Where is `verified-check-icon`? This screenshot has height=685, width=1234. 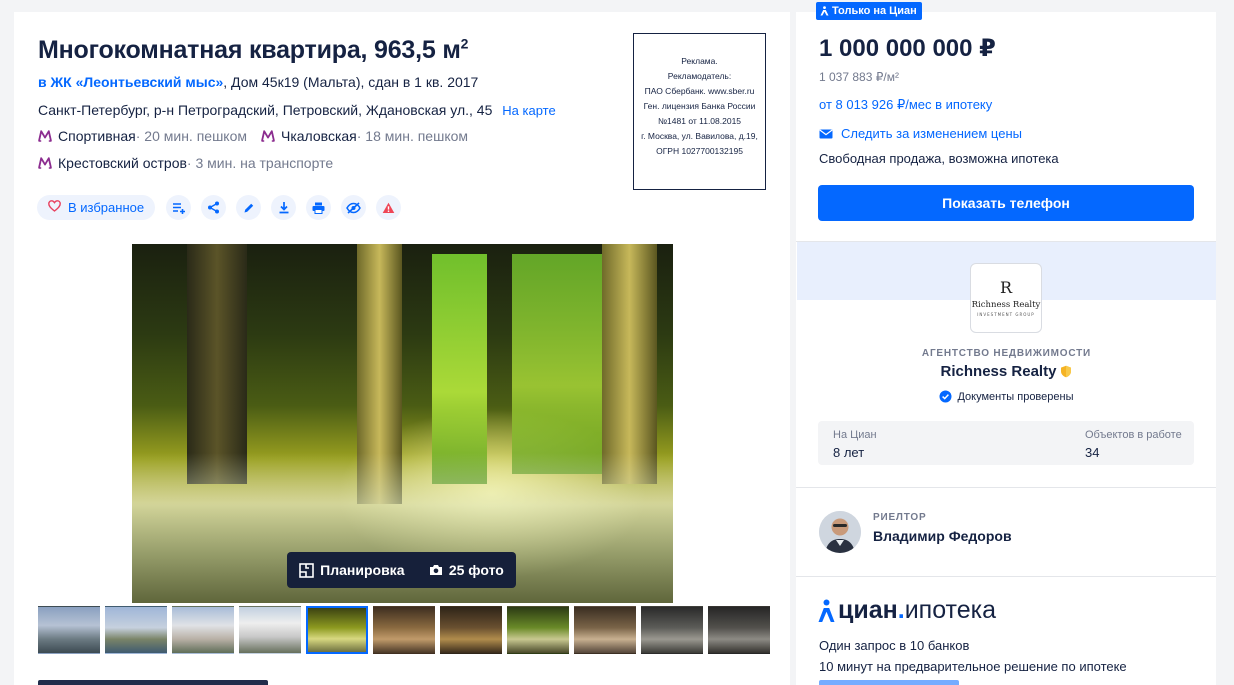
verified-check-icon is located at coordinates (945, 396).